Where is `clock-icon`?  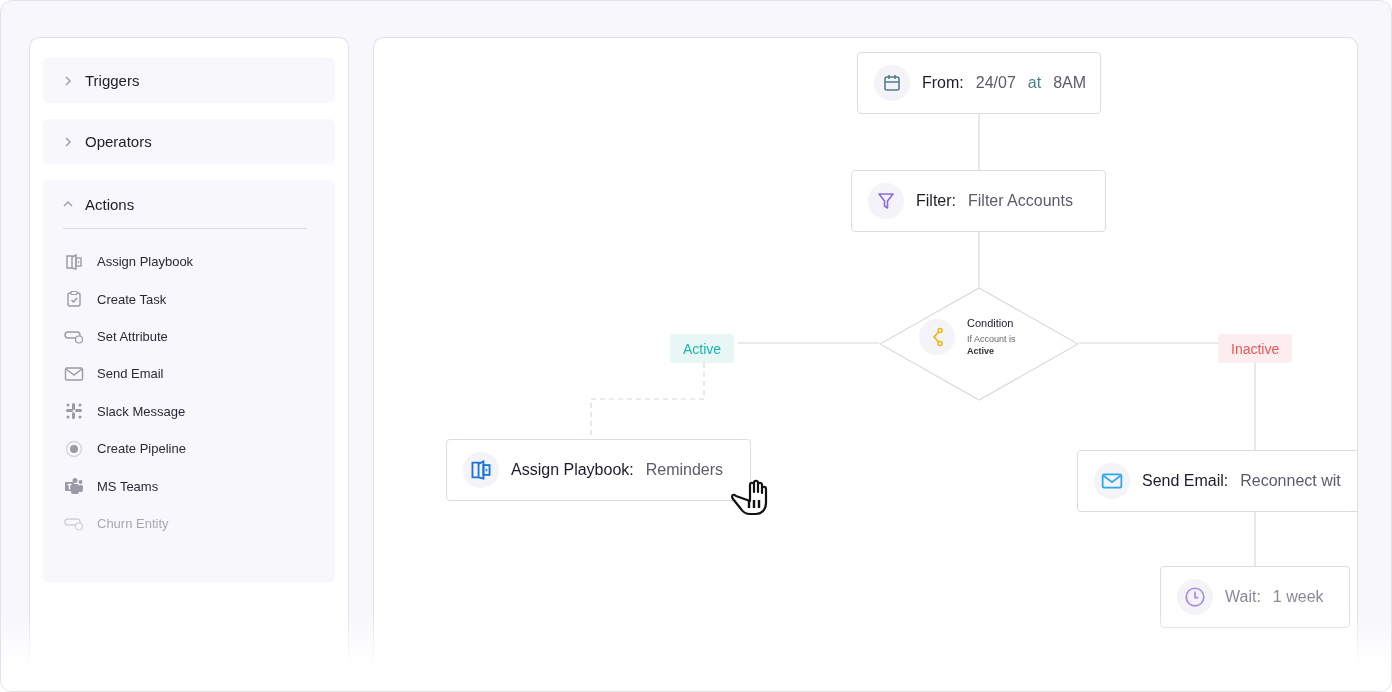
clock-icon is located at coordinates (1195, 597).